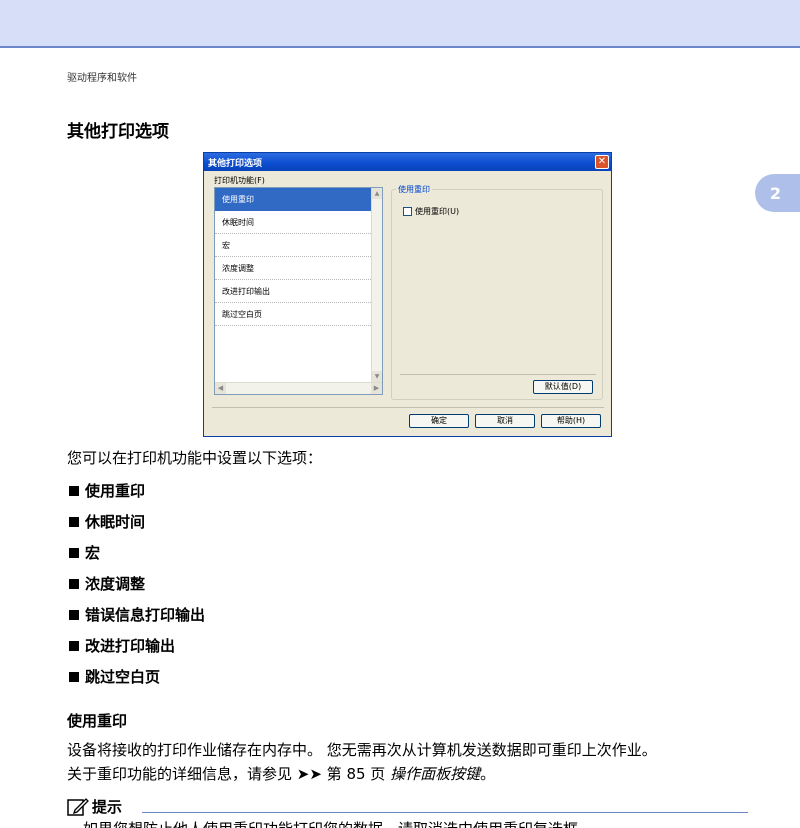 This screenshot has width=800, height=828. What do you see at coordinates (563, 387) in the screenshot?
I see `default-button: 默认值(D)` at bounding box center [563, 387].